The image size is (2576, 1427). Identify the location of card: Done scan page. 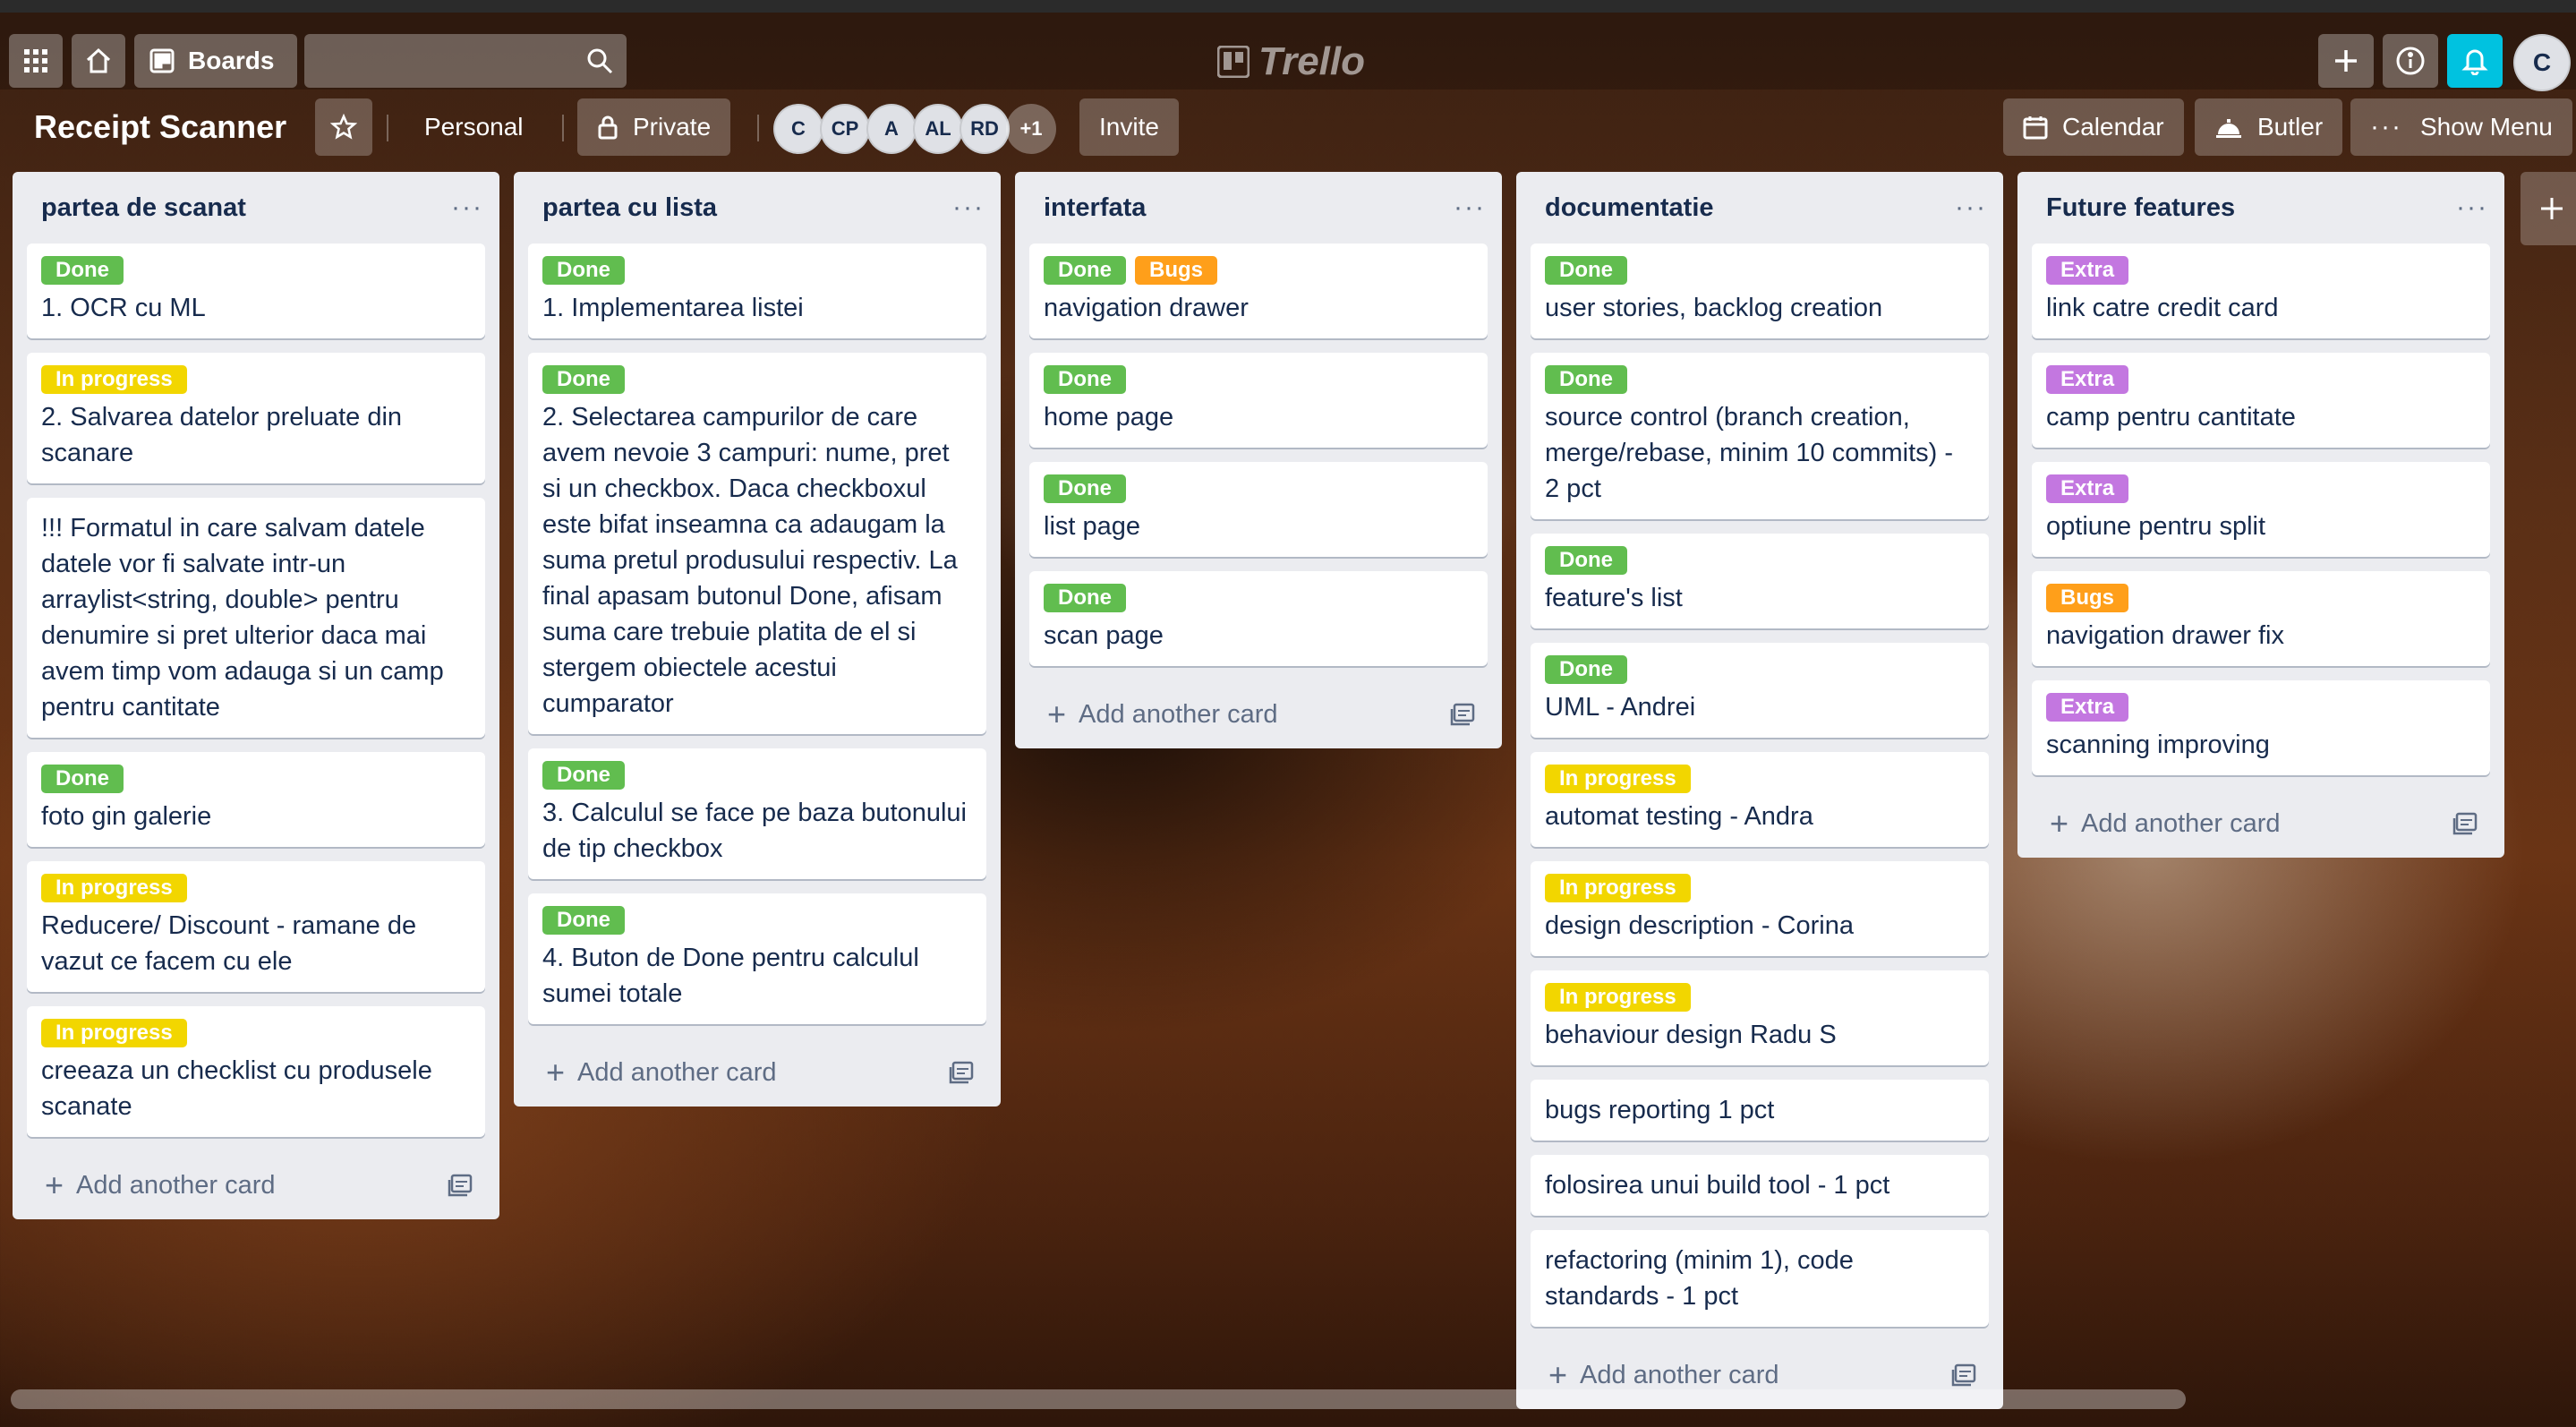
(1258, 618).